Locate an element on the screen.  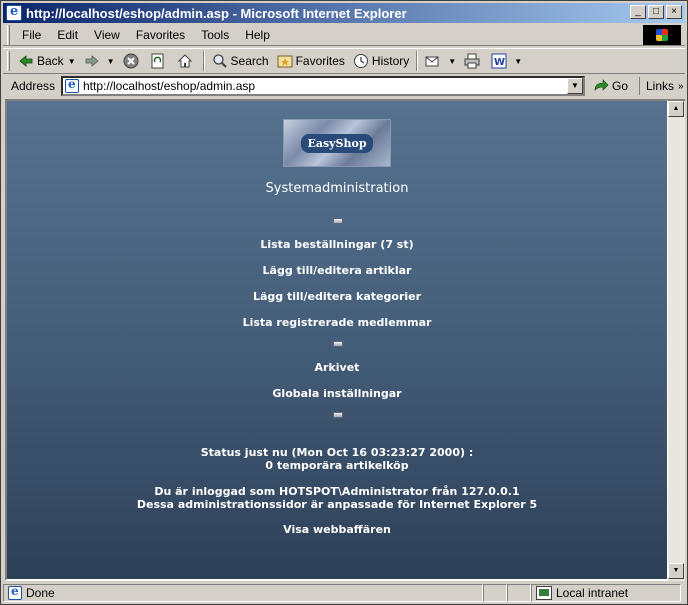
temp-purchases-line: 0 temporära artikelköp is located at coordinates (337, 465).